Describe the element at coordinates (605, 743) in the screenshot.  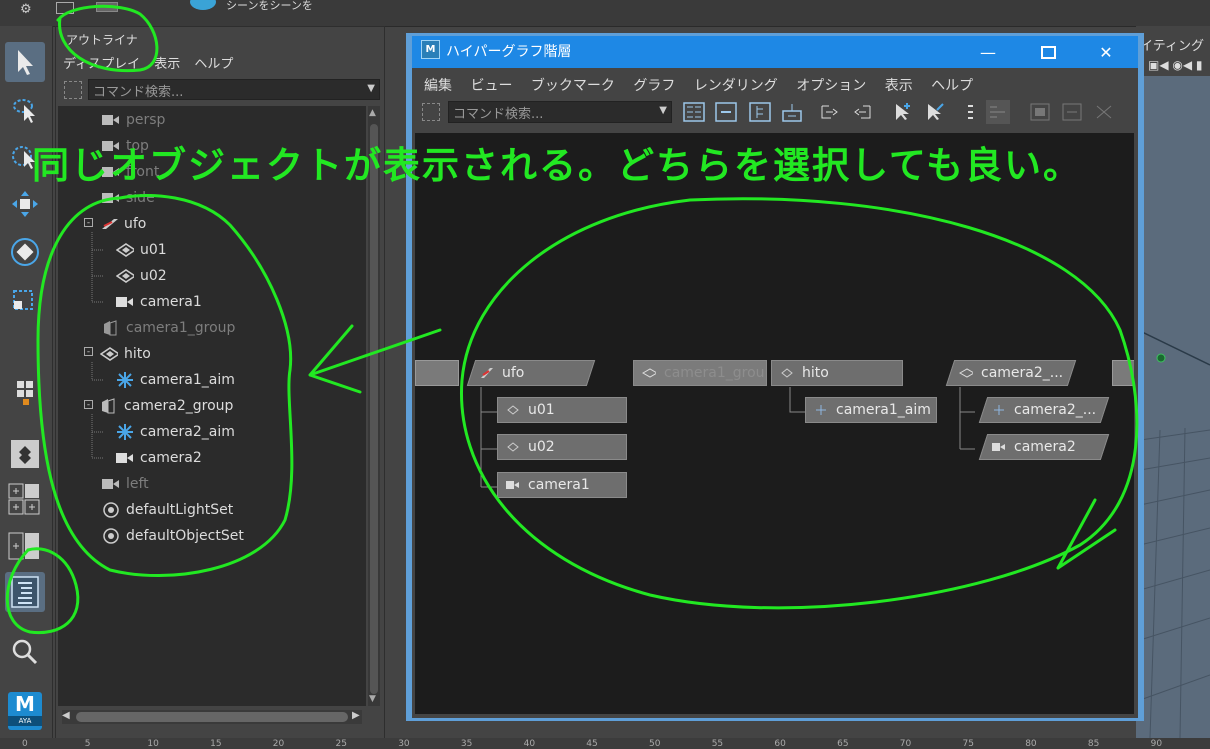
I see `time-ruler: 0 5 10 15 20 25 30 35 40 45 50 55 60 65 70 75 80 85 90` at that location.